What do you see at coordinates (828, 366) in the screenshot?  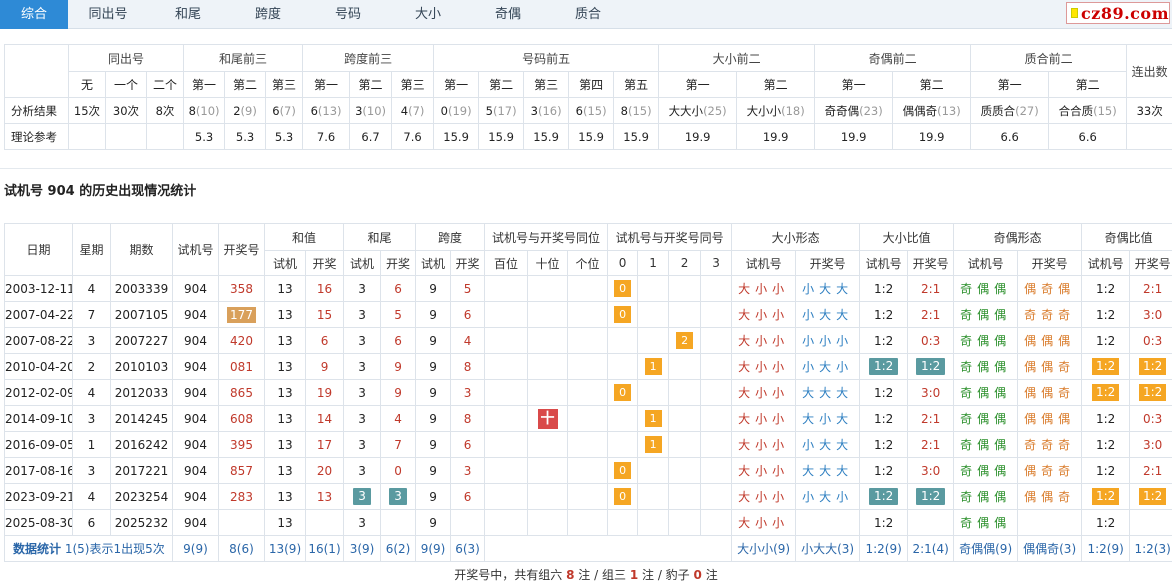 I see `shape-cell: 小大小` at bounding box center [828, 366].